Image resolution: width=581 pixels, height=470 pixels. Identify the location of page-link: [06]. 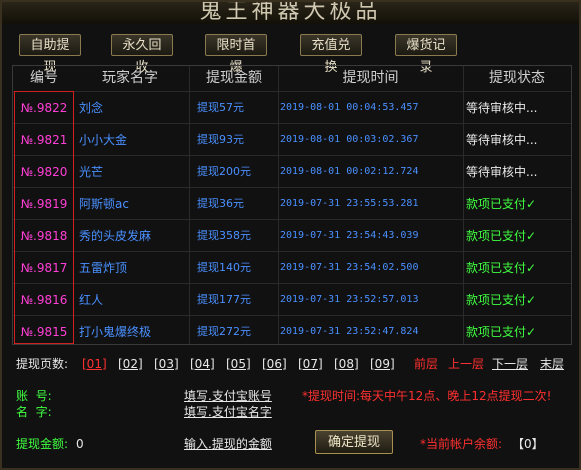
(274, 364).